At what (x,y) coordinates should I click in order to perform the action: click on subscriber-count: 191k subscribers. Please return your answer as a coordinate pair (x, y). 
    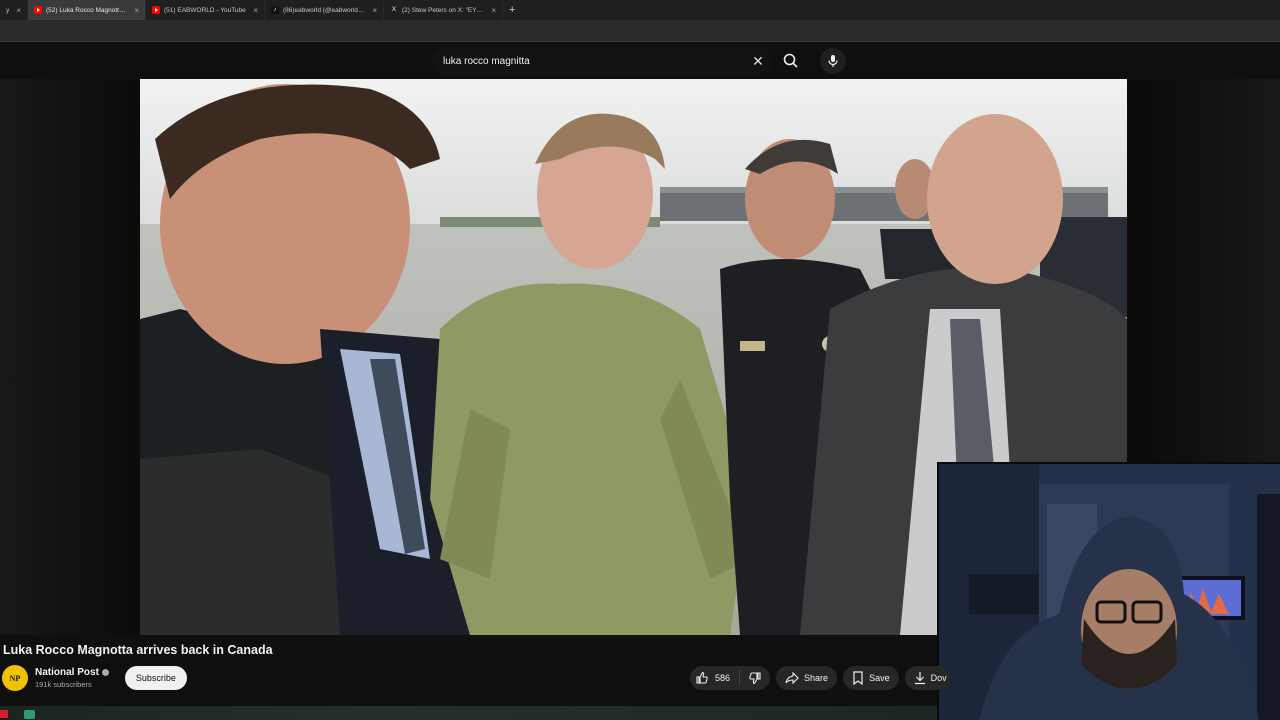
    Looking at the image, I should click on (63, 684).